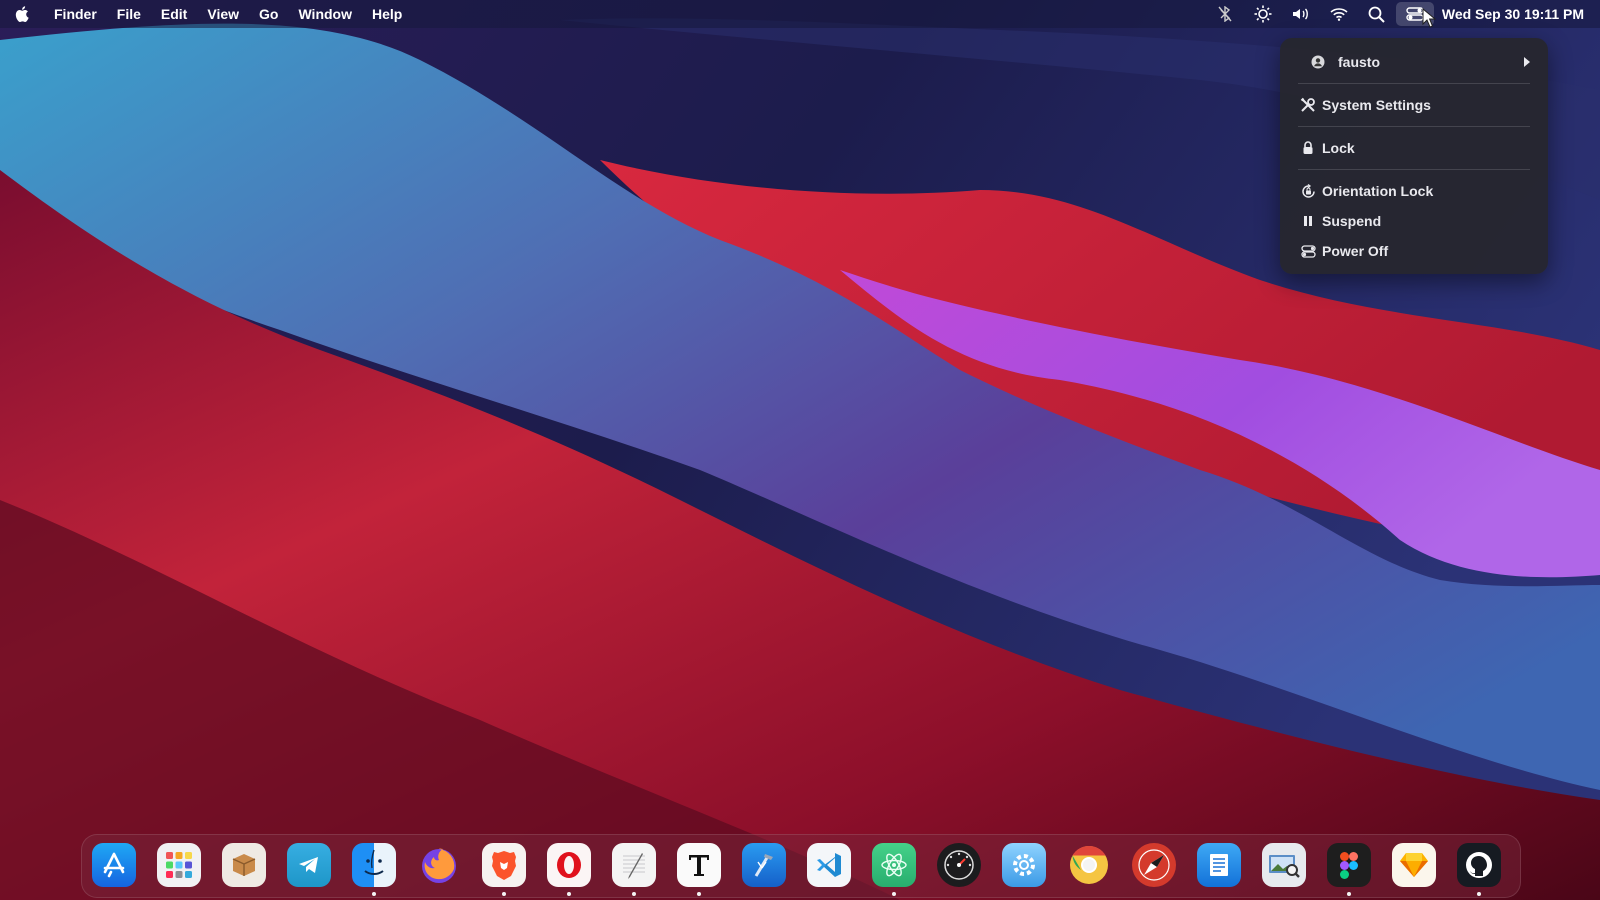  I want to click on telegram-icon, so click(309, 865).